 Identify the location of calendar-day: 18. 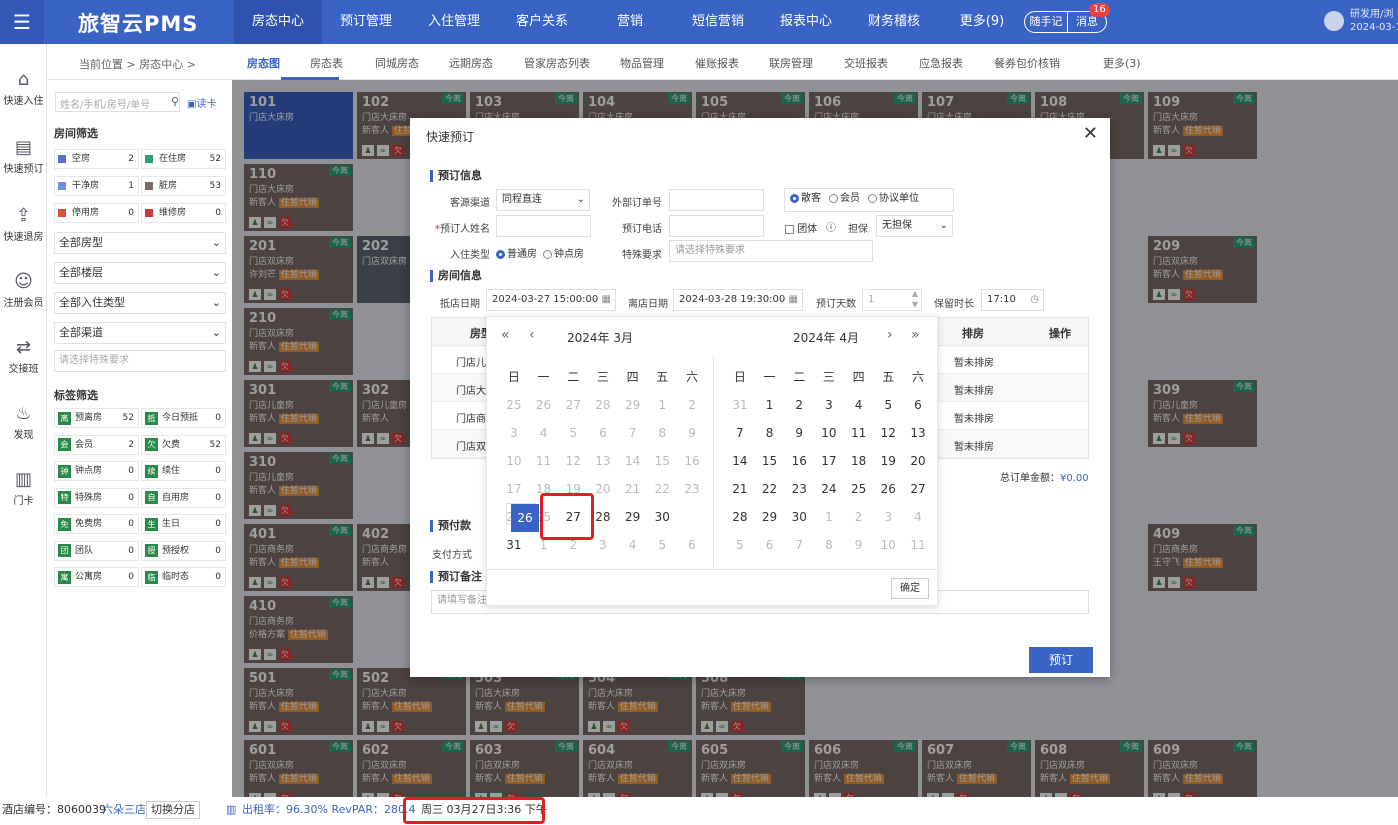
(859, 461).